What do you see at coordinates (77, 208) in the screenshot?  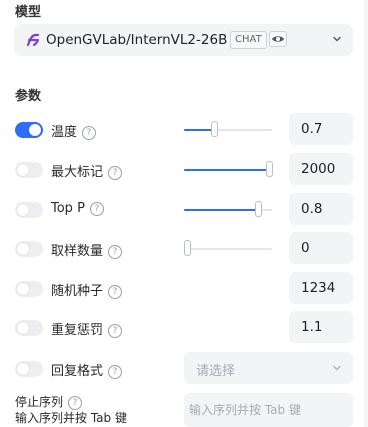 I see `top-p-label: Top P?` at bounding box center [77, 208].